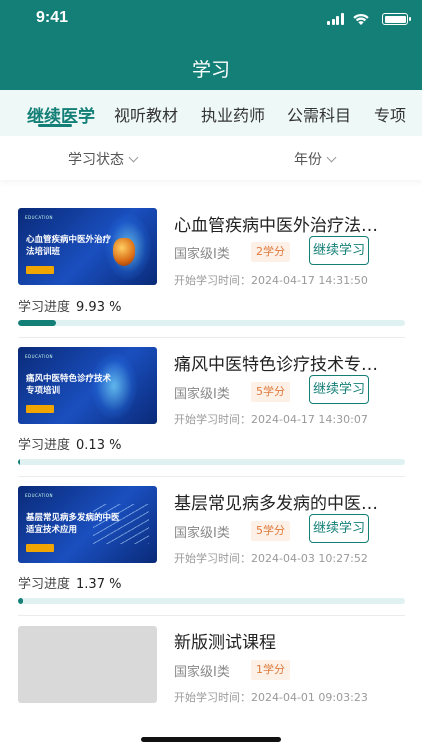 This screenshot has width=422, height=750. I want to click on progress-text: 学习进度 9.93 %, so click(69, 305).